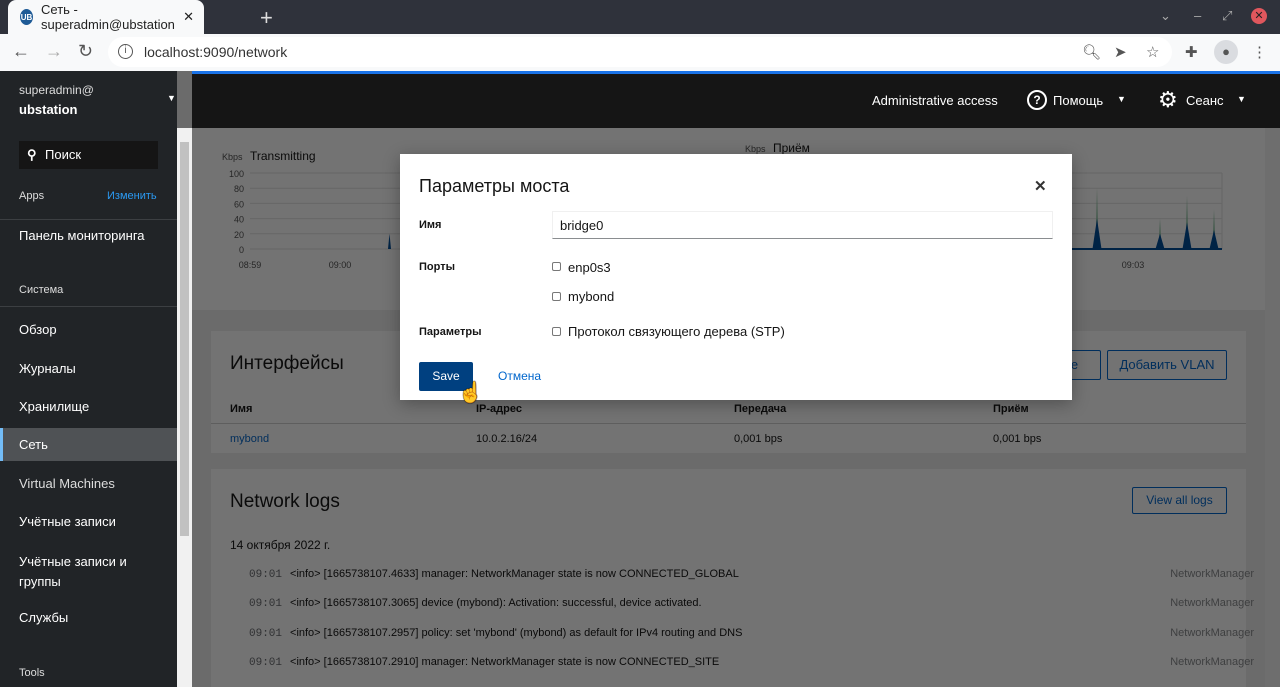 This screenshot has height=687, width=1280. What do you see at coordinates (1152, 52) in the screenshot?
I see `star-icon: ☆` at bounding box center [1152, 52].